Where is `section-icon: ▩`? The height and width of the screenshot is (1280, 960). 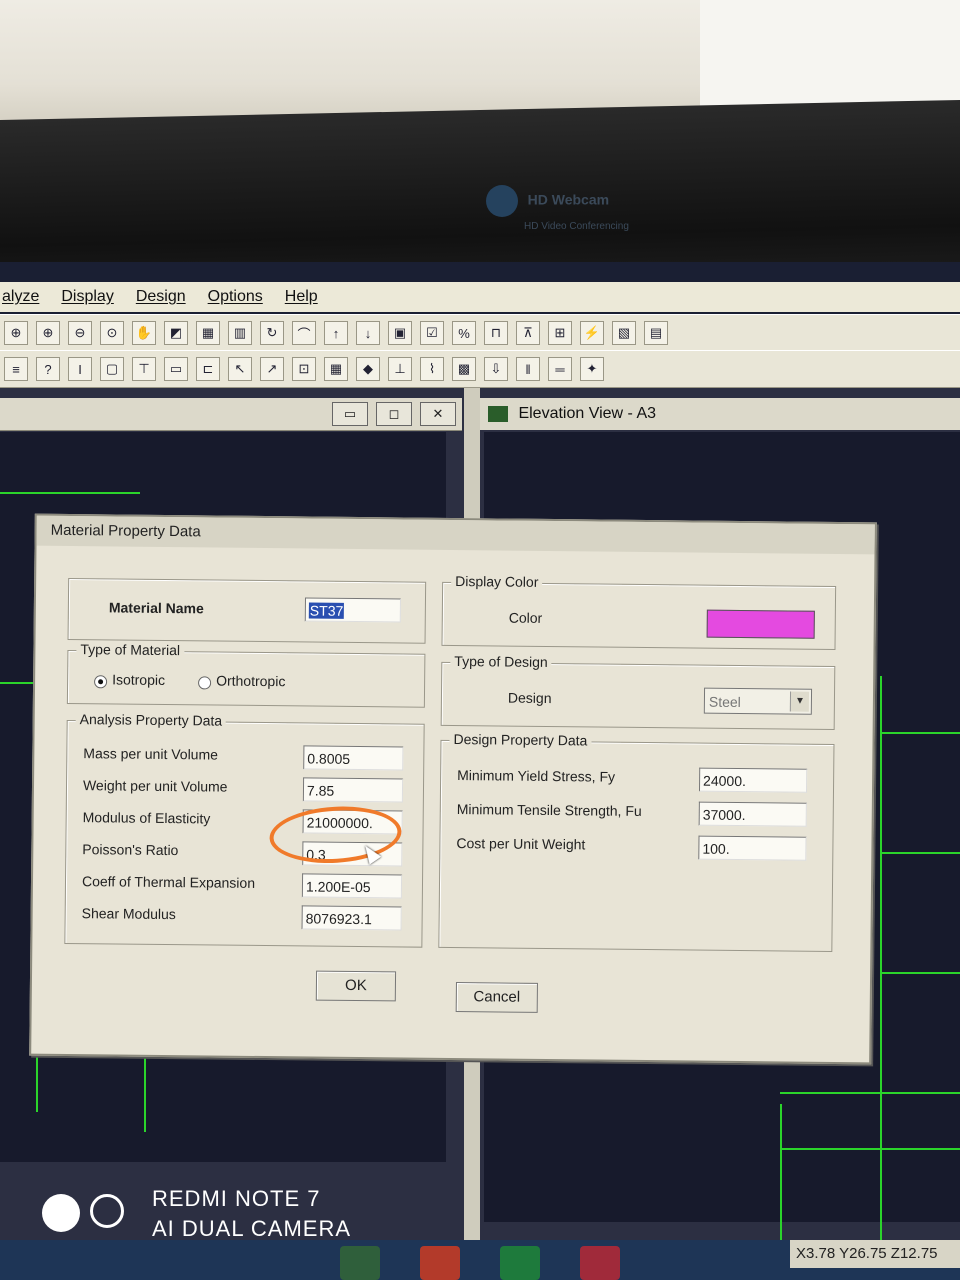 section-icon: ▩ is located at coordinates (464, 369).